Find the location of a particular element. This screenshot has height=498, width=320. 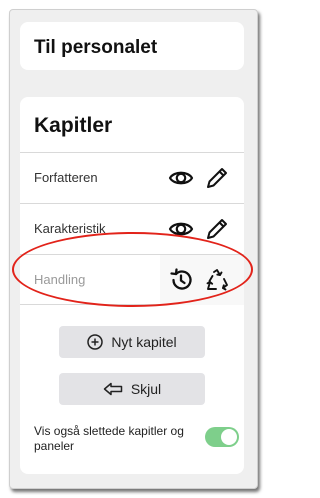

history-icon is located at coordinates (181, 280).